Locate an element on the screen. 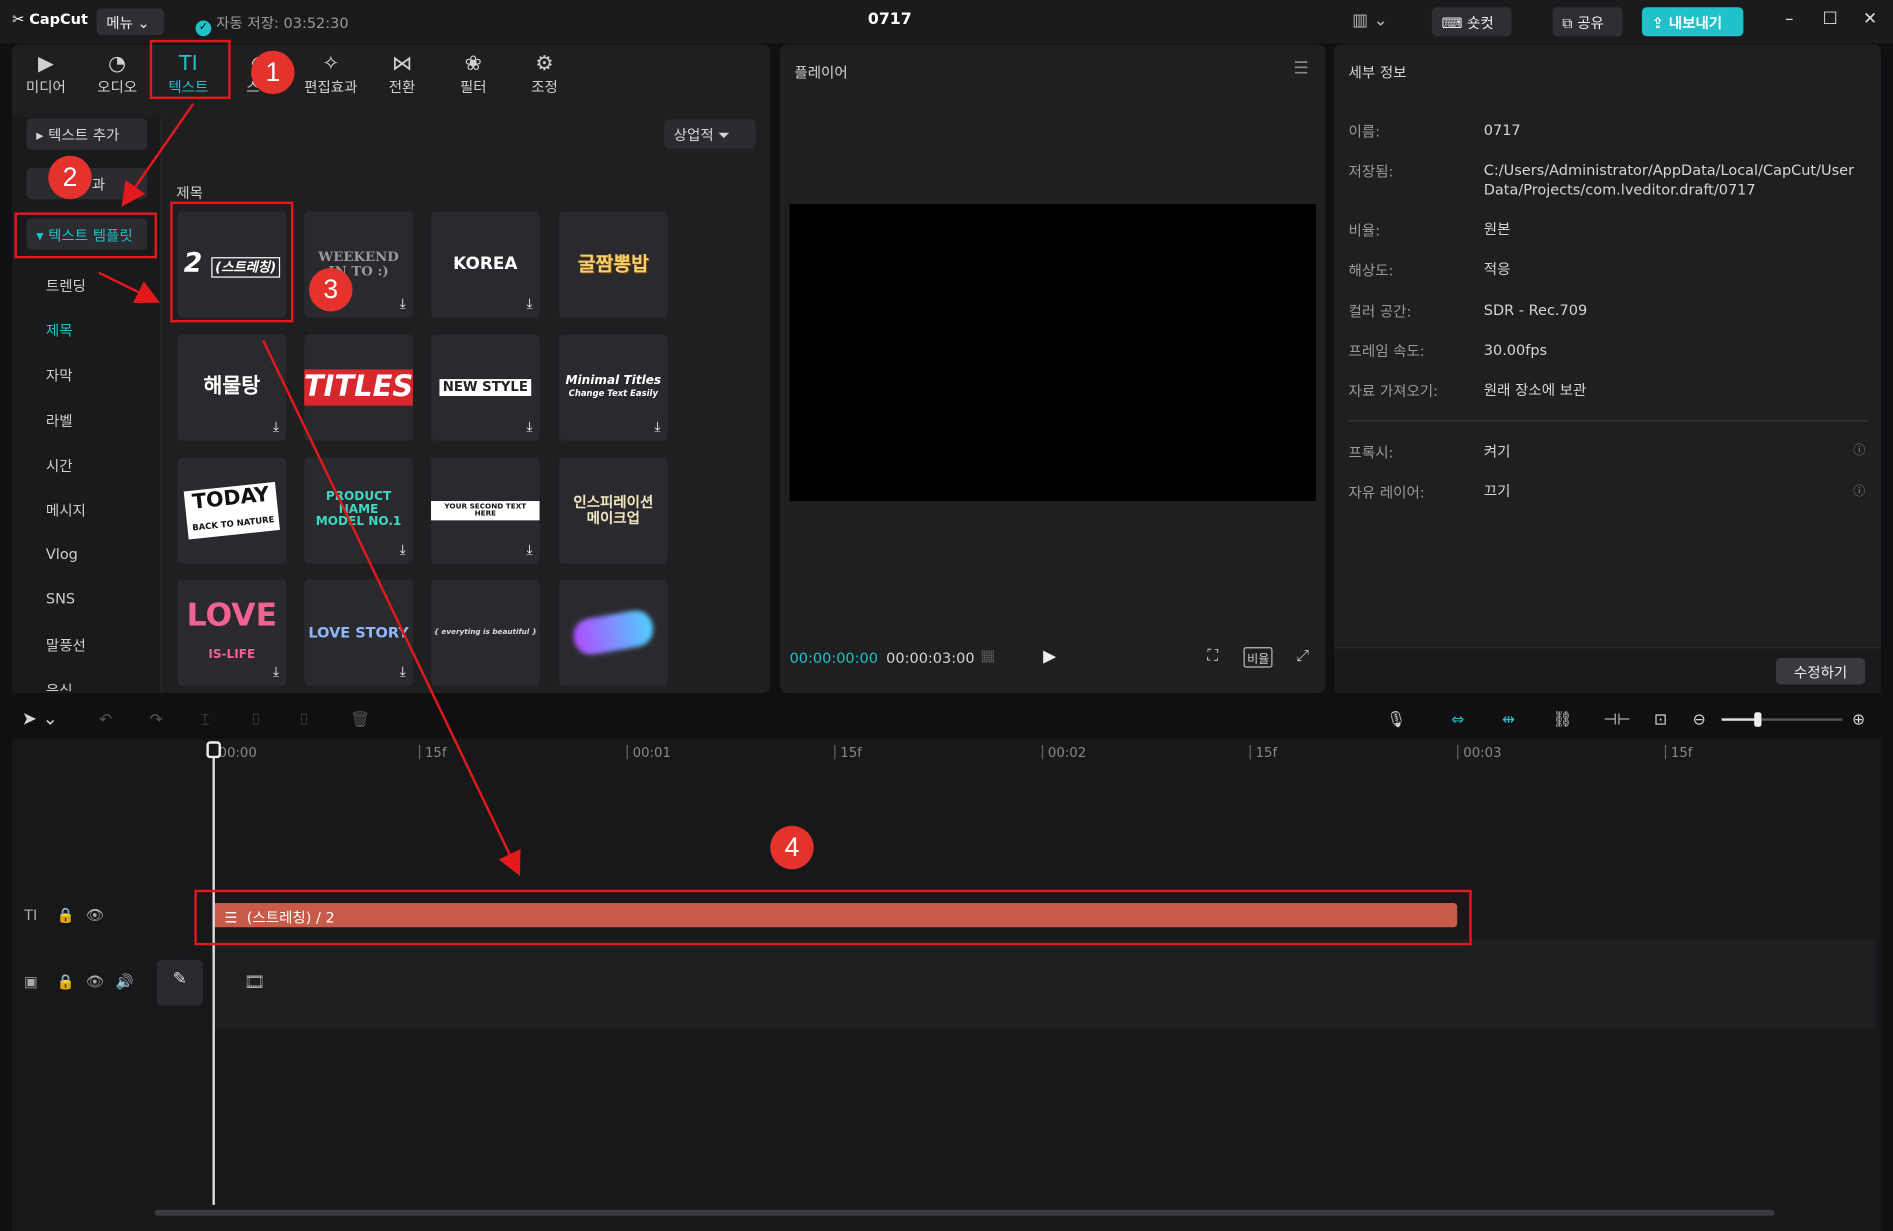 The height and width of the screenshot is (1231, 1893). step-badge-3: 3 is located at coordinates (331, 290).